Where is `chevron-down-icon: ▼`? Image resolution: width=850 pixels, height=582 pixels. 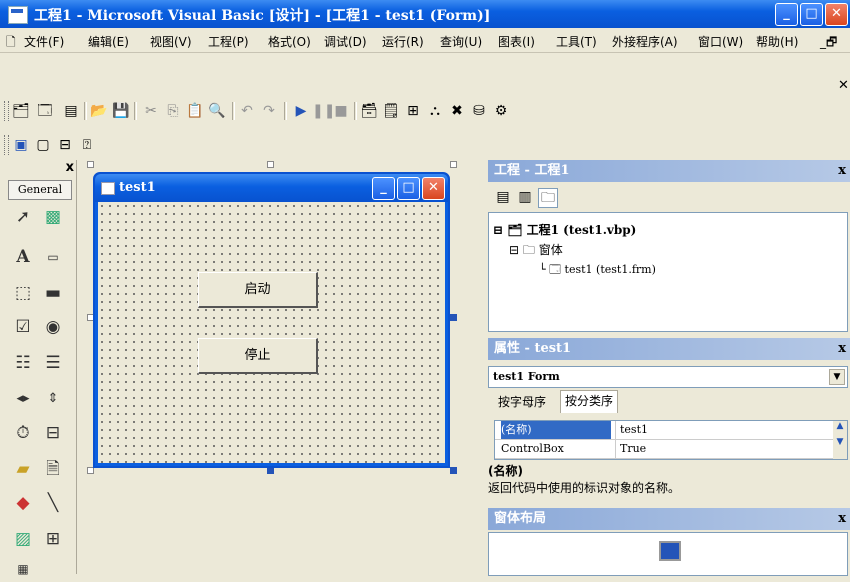
chevron-down-icon: ▼ is located at coordinates (837, 377).